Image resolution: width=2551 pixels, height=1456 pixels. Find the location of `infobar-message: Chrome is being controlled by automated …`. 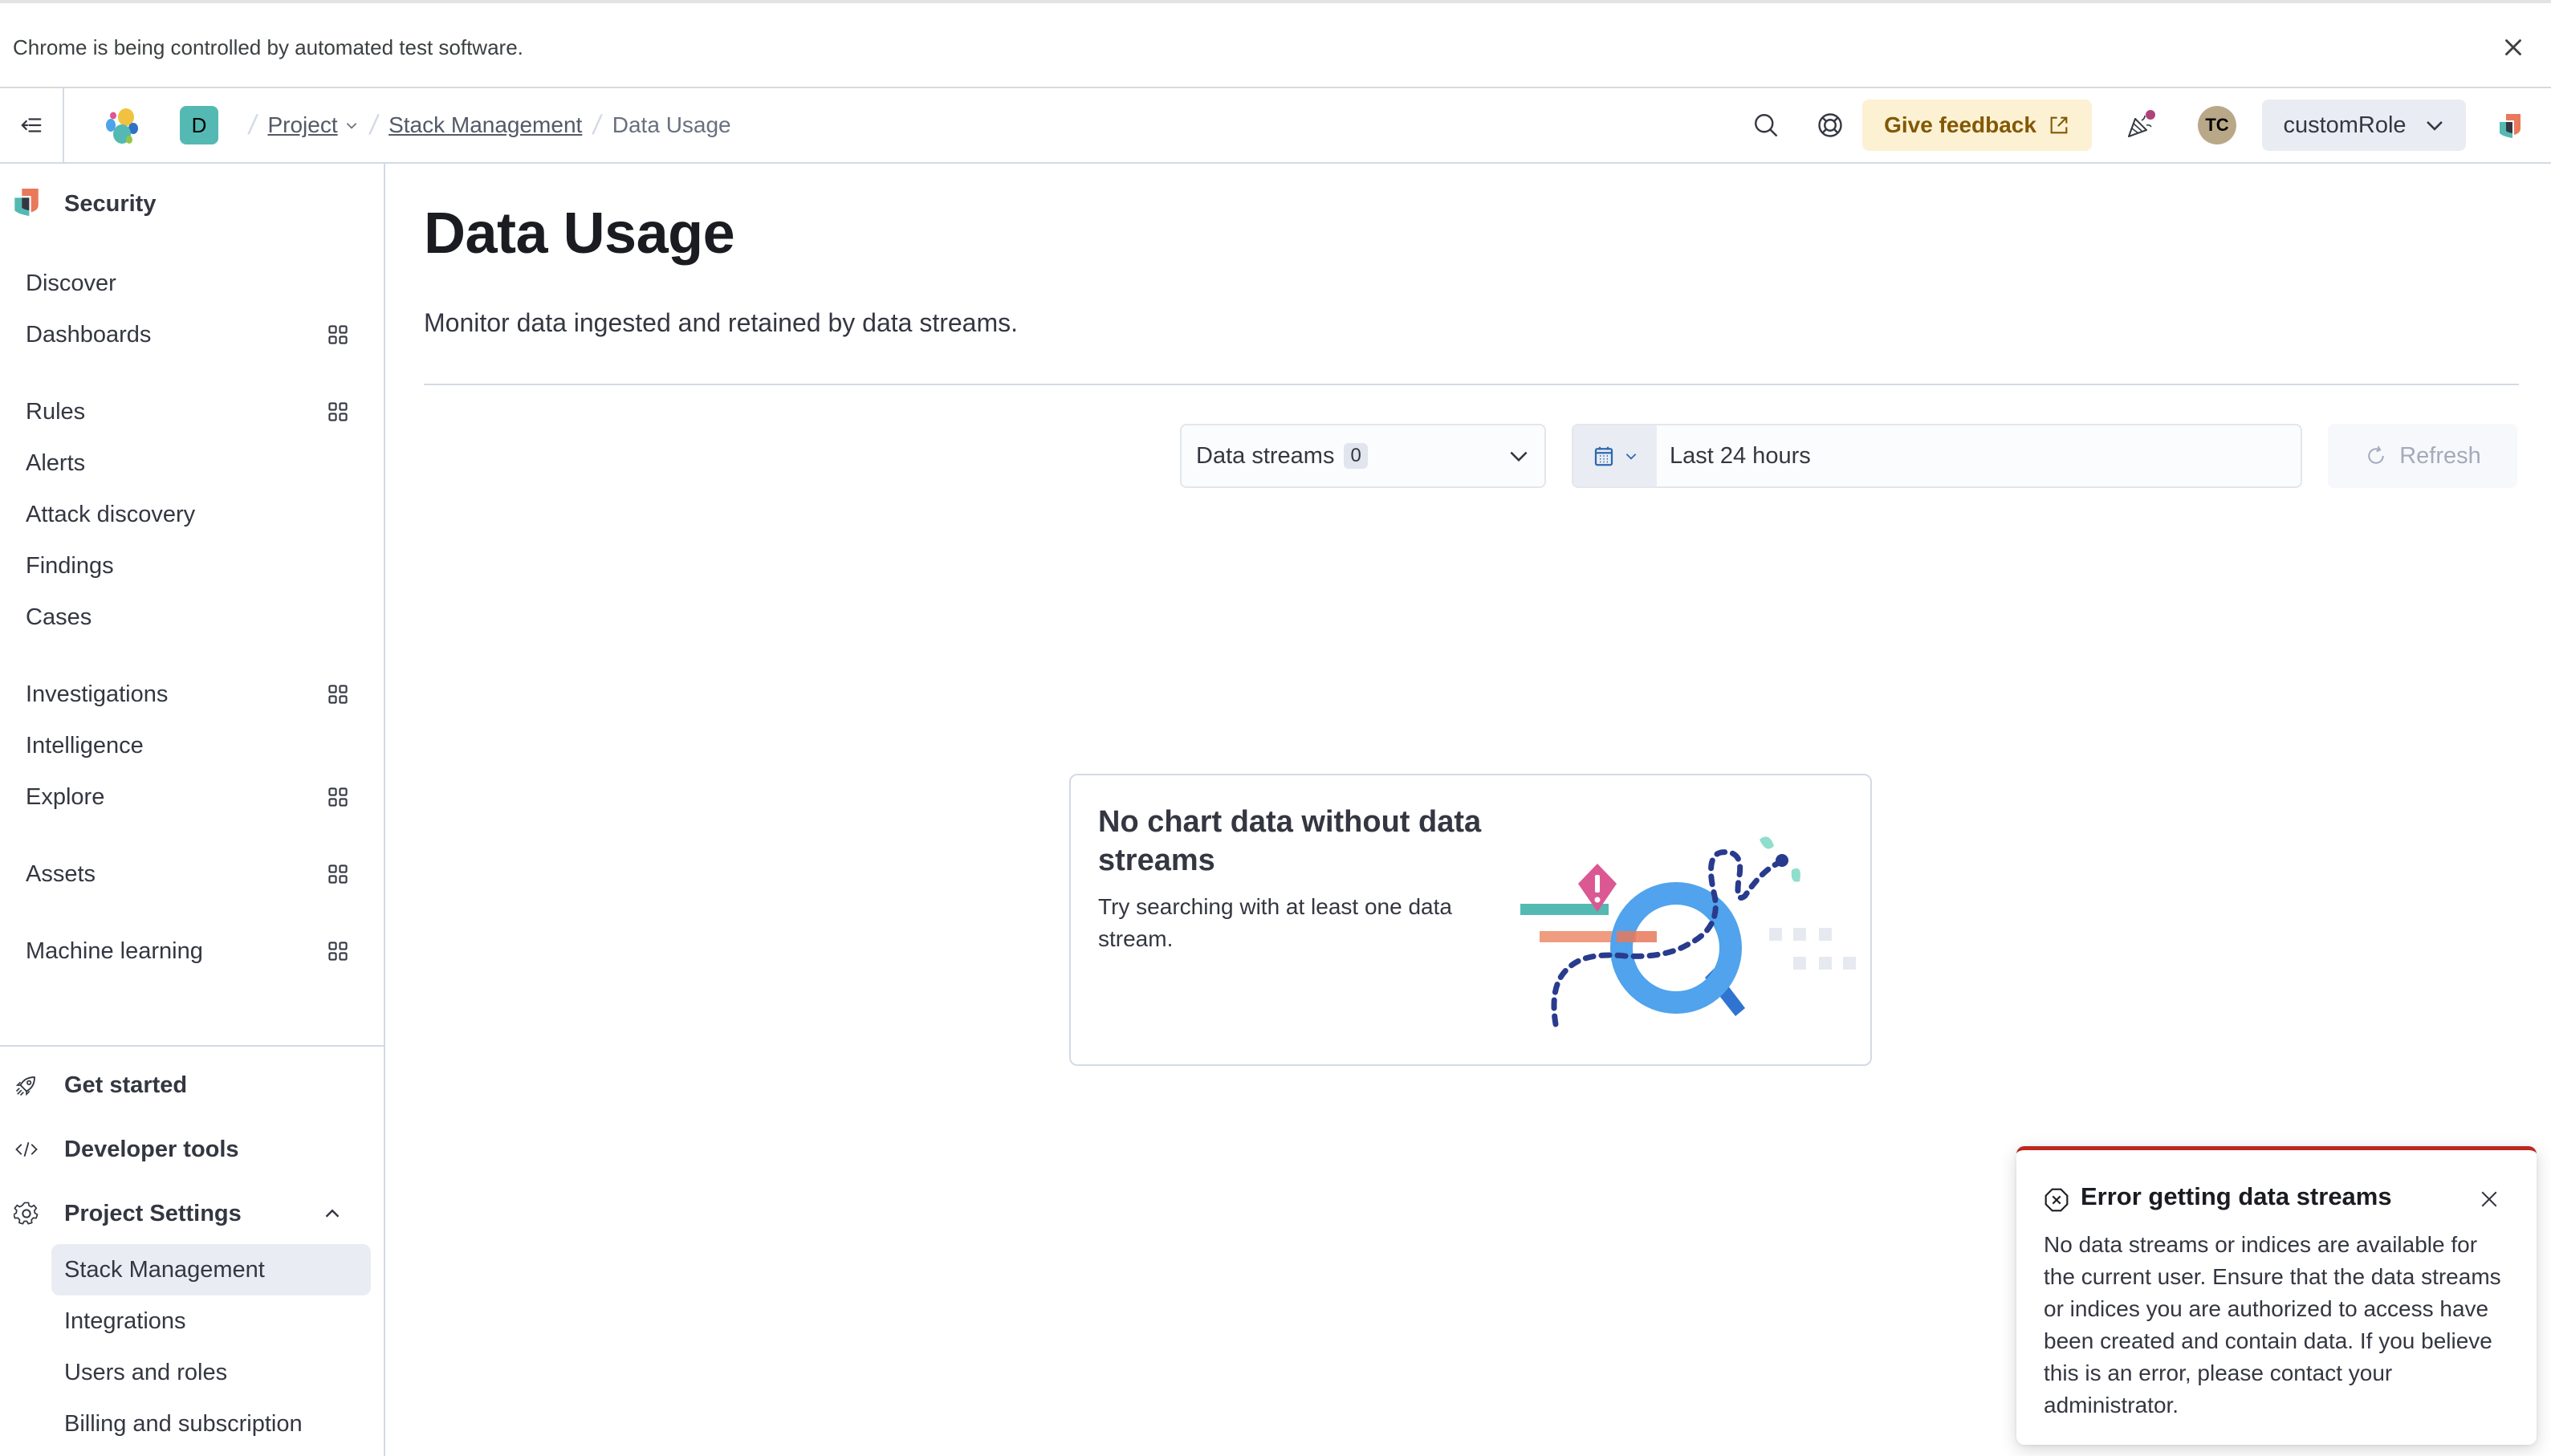

infobar-message: Chrome is being controlled by automated … is located at coordinates (268, 47).